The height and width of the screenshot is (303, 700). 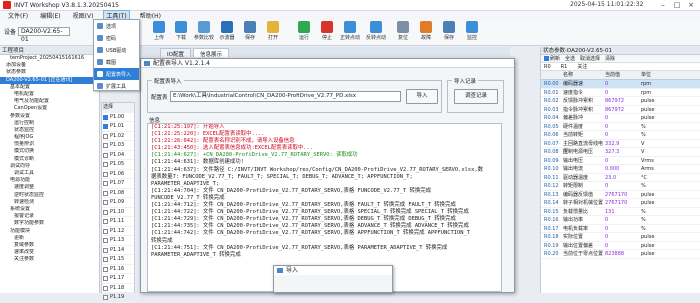 What do you see at coordinates (350, 31) in the screenshot?
I see `jog-forward-button: 正转点动` at bounding box center [350, 31].